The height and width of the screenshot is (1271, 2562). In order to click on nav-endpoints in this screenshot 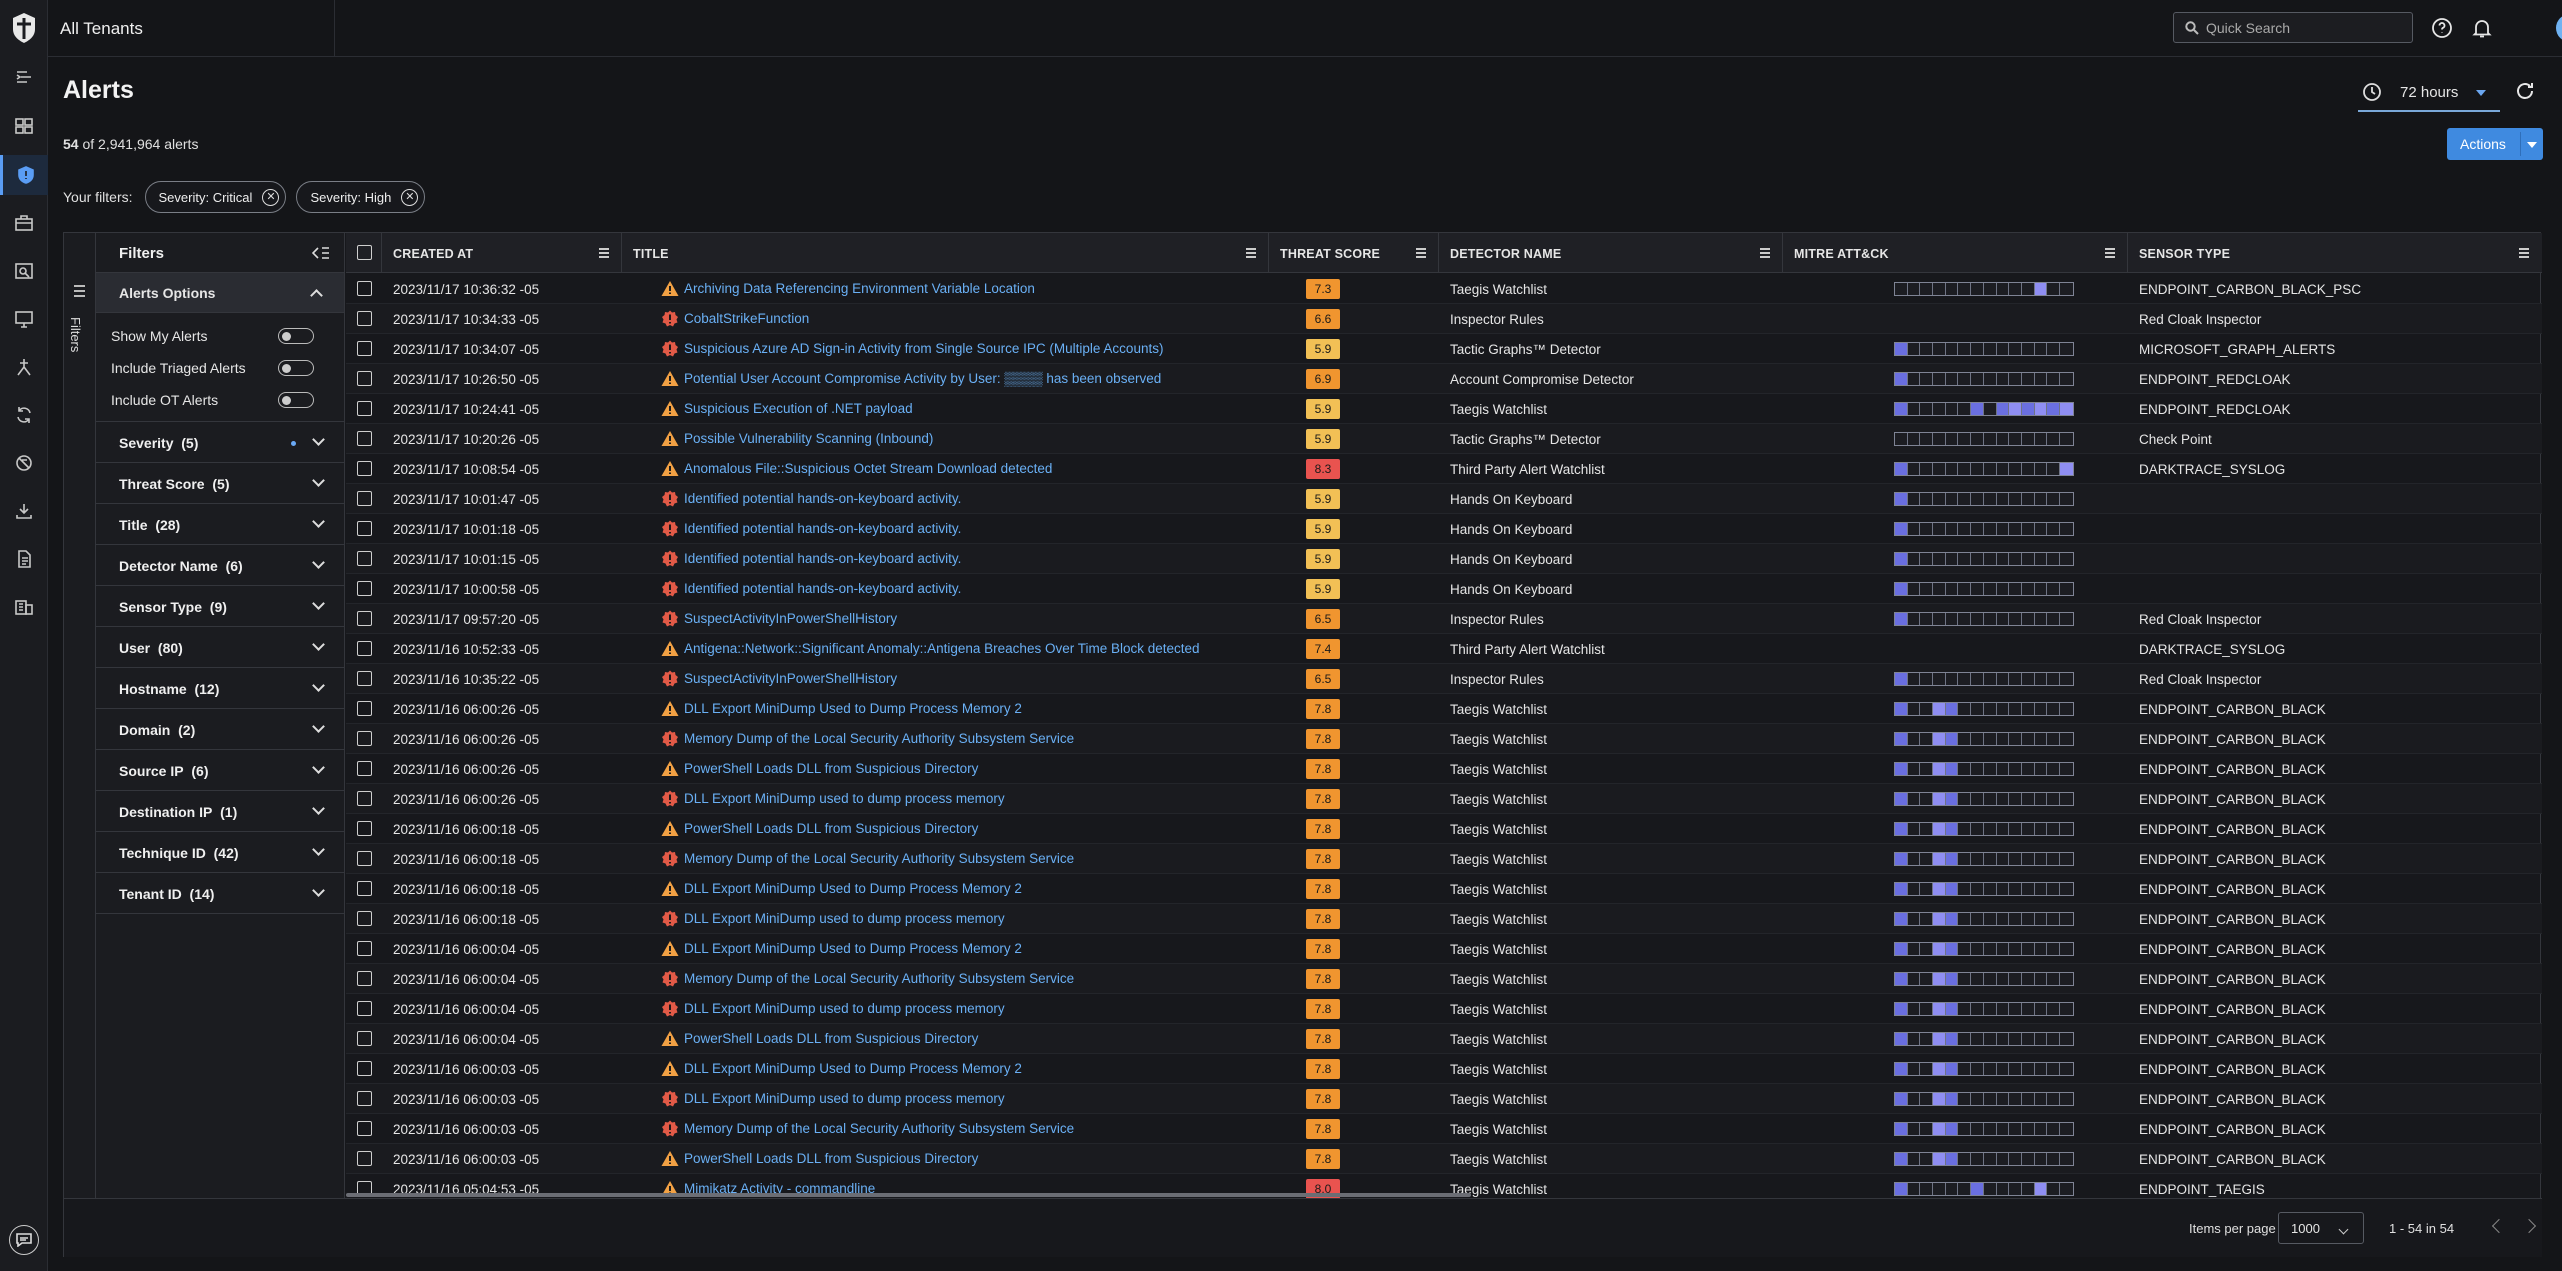, I will do `click(24, 319)`.